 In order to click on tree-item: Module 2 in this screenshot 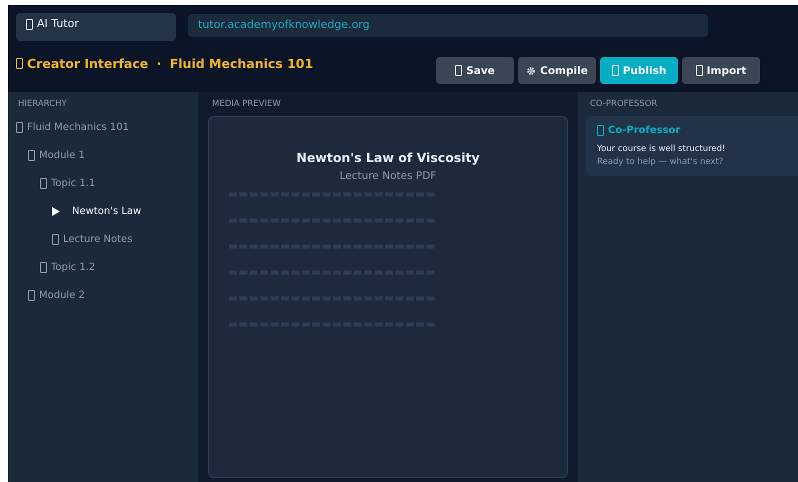, I will do `click(103, 295)`.